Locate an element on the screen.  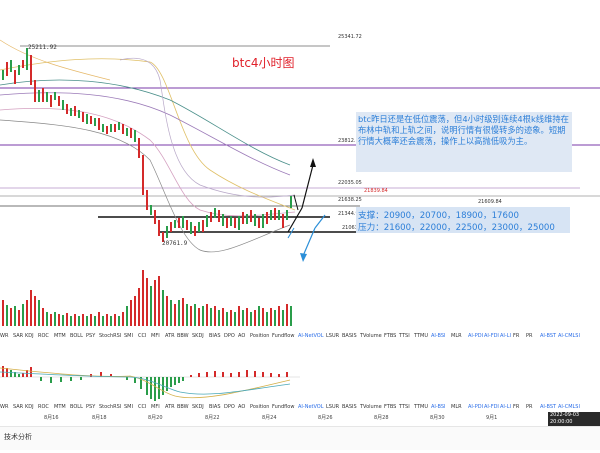
price-line-label: 21839.84 is located at coordinates (376, 191).